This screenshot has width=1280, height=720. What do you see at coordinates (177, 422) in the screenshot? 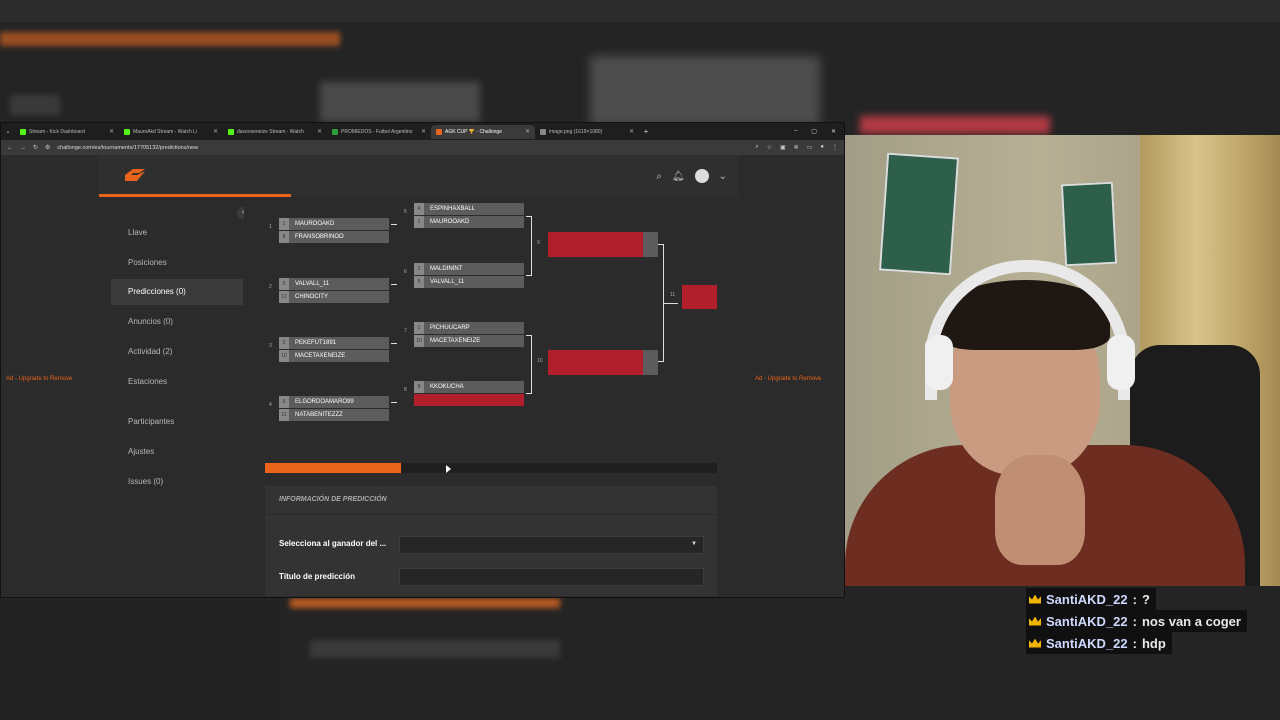
I see `sidebar-item: Participantes` at bounding box center [177, 422].